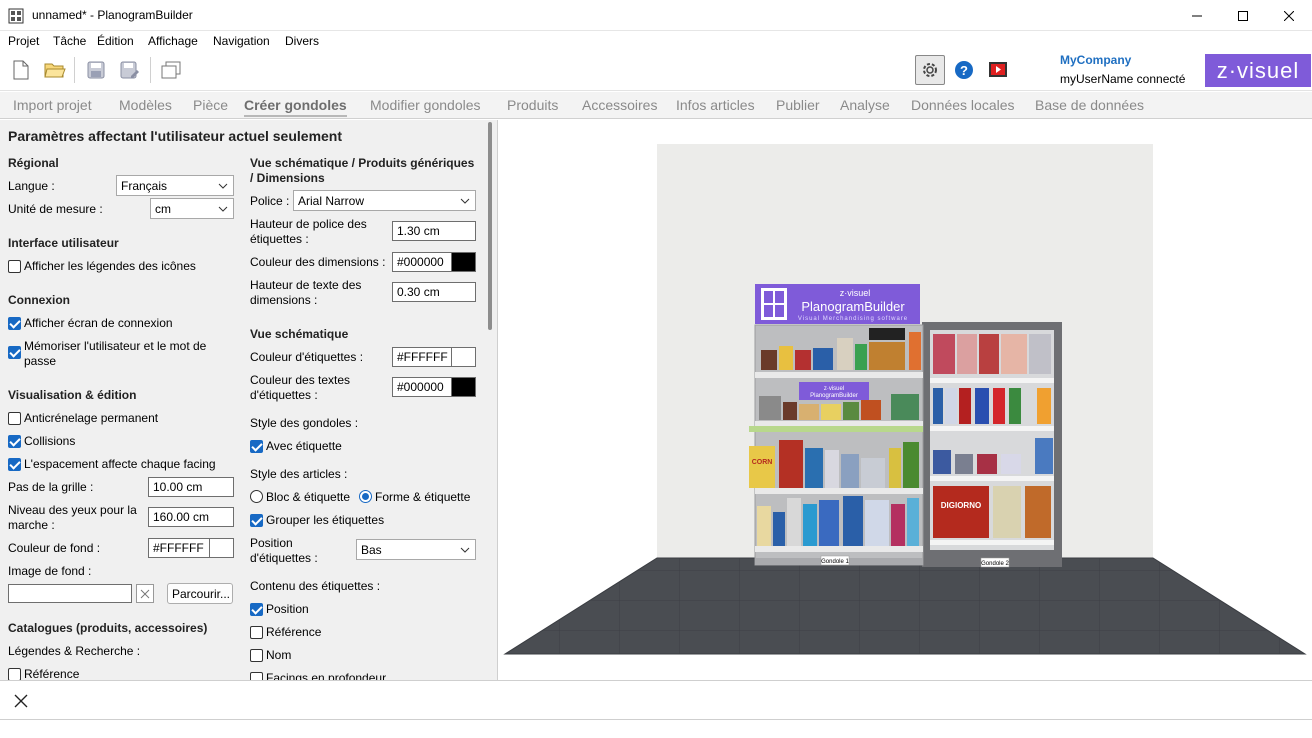 This screenshot has height=738, width=1312. I want to click on open-button, so click(55, 70).